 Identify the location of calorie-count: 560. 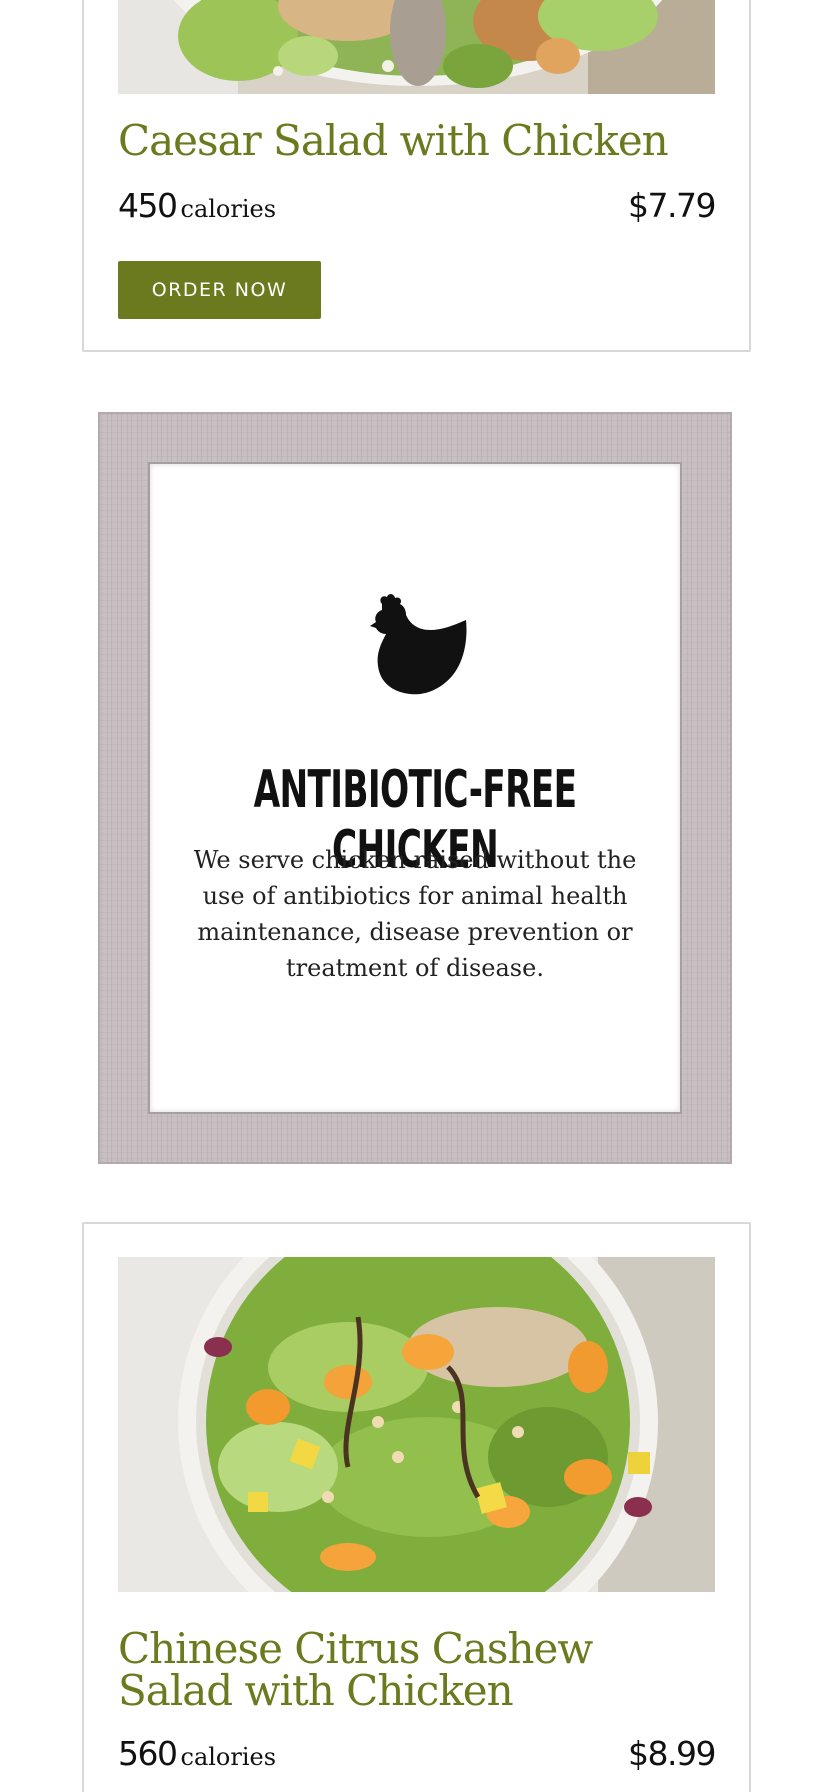
(148, 1753).